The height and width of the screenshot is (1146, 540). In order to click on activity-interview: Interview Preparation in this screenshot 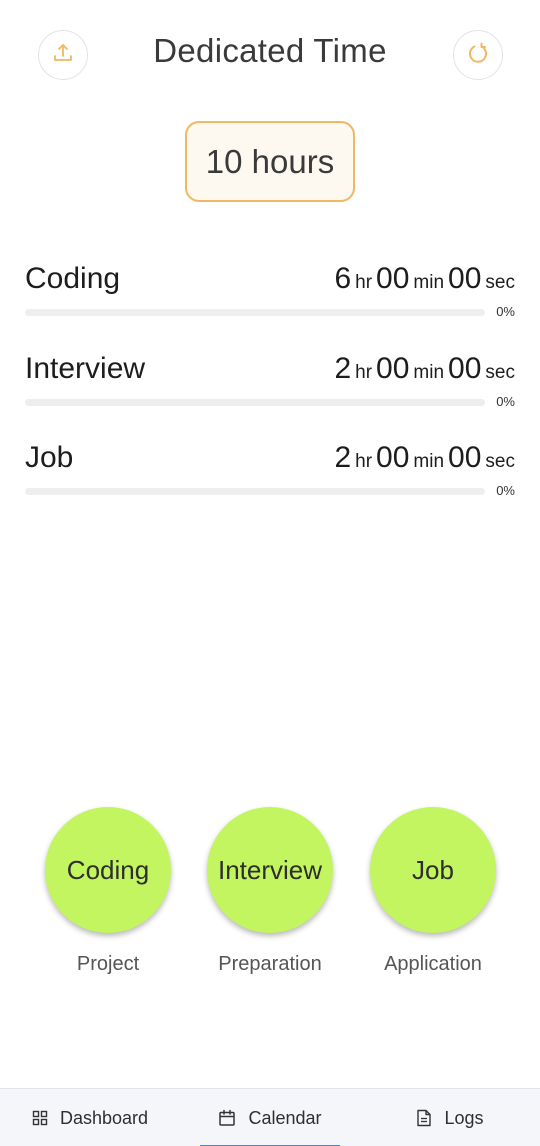, I will do `click(270, 891)`.